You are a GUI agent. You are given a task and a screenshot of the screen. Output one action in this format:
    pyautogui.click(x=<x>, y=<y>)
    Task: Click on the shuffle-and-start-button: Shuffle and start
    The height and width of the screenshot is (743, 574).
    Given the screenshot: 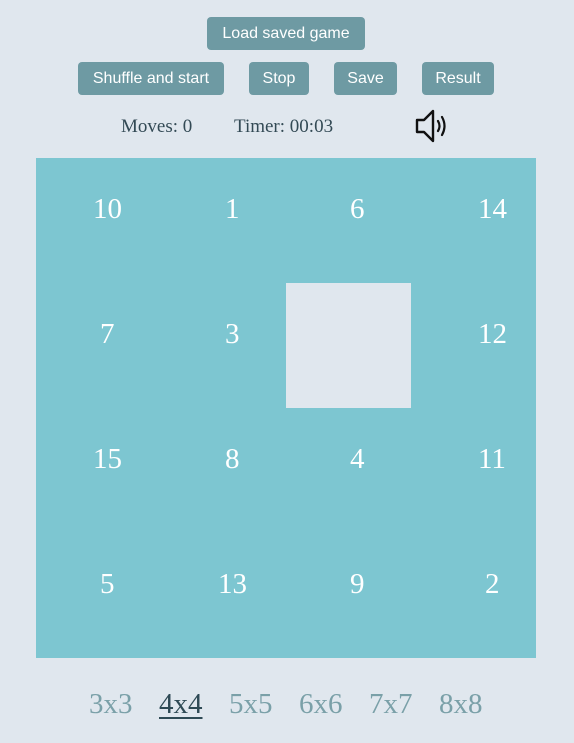 What is the action you would take?
    pyautogui.click(x=151, y=78)
    